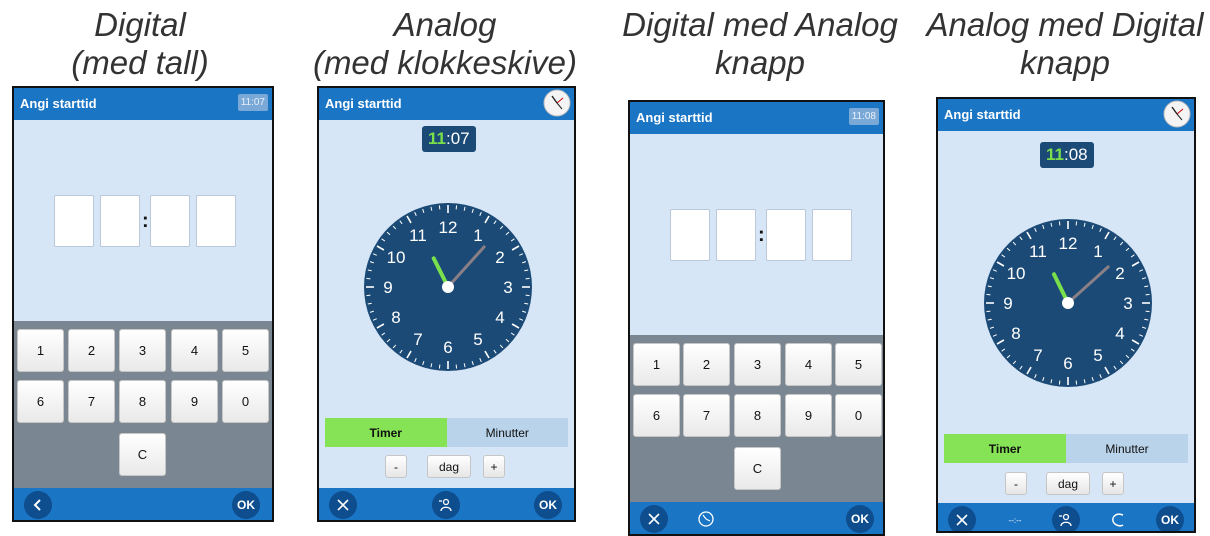  Describe the element at coordinates (1015, 333) in the screenshot. I see `dial-number: 8` at that location.